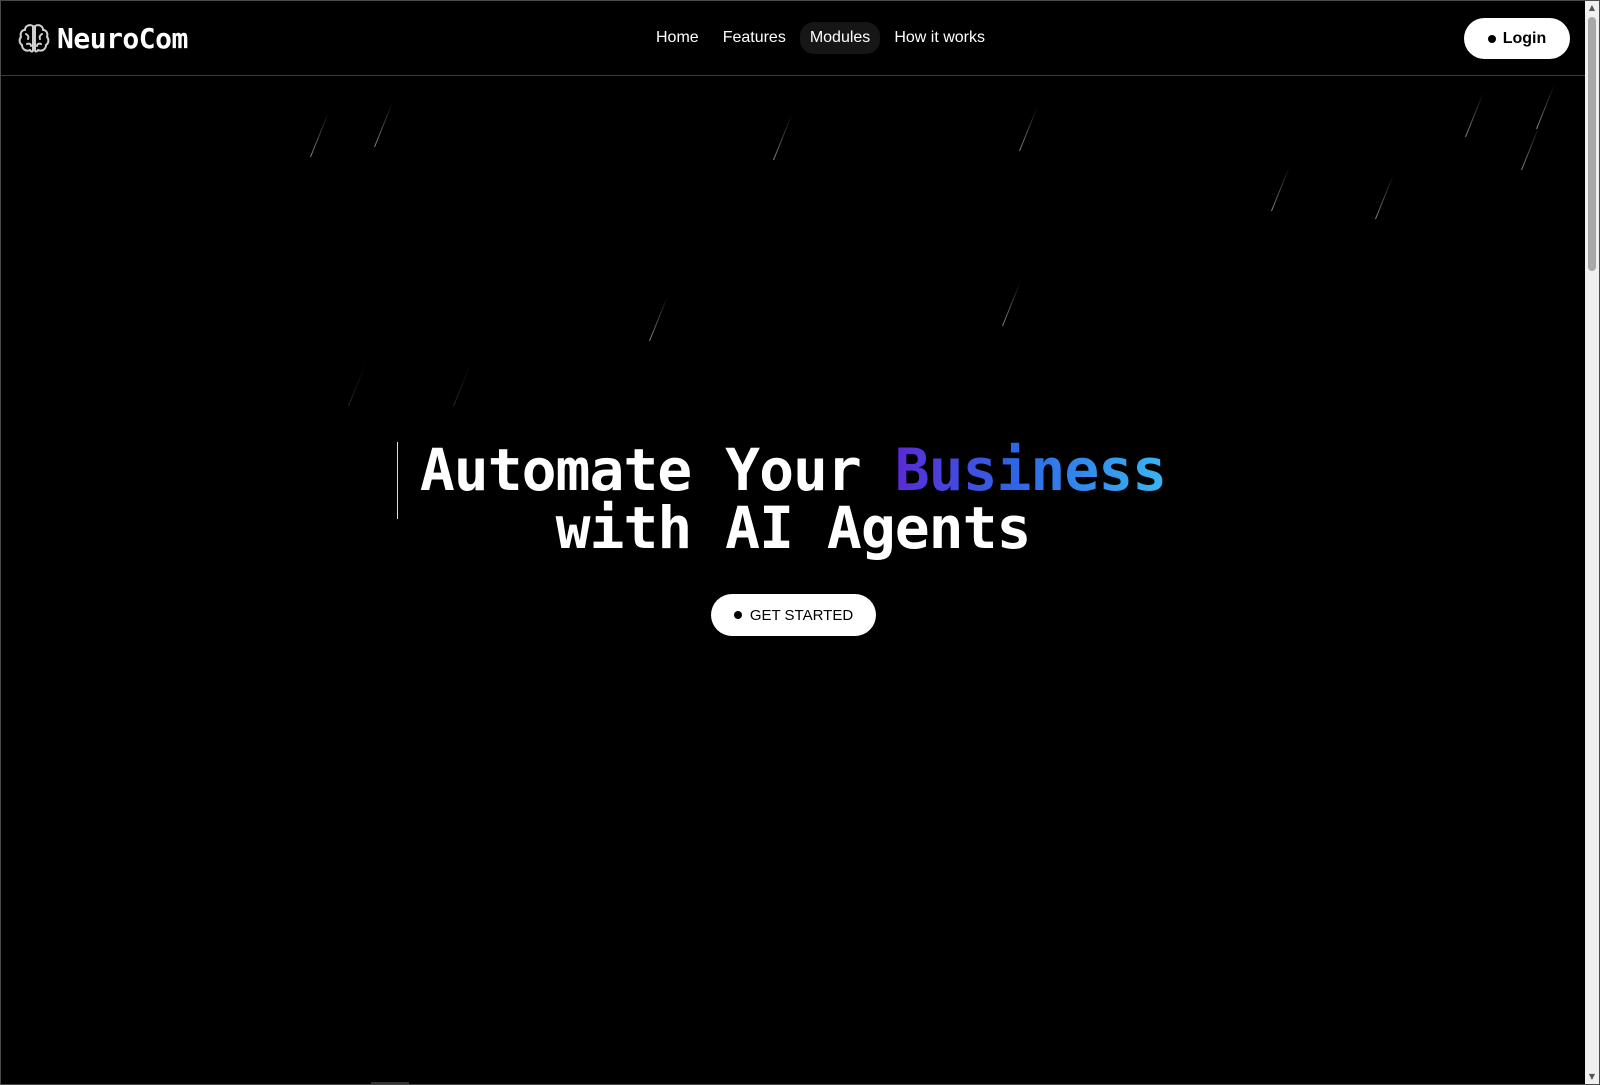 This screenshot has height=1085, width=1600. What do you see at coordinates (34, 38) in the screenshot?
I see `brain-icon` at bounding box center [34, 38].